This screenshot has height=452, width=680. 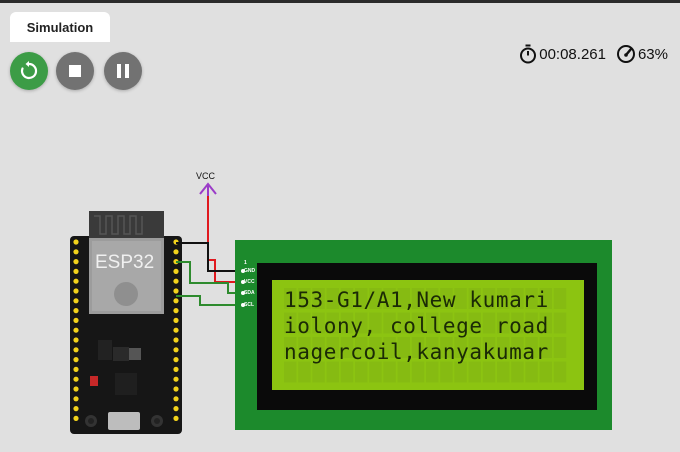 What do you see at coordinates (249, 282) in the screenshot?
I see `lcd-pin-vcc-label: VCC` at bounding box center [249, 282].